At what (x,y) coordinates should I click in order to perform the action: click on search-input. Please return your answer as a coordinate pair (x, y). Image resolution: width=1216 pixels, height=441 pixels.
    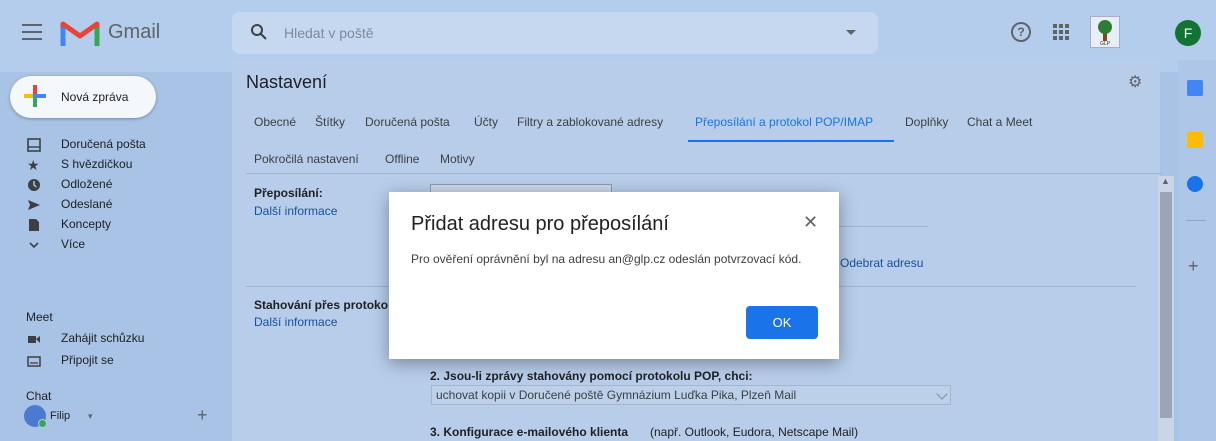
    Looking at the image, I should click on (544, 33).